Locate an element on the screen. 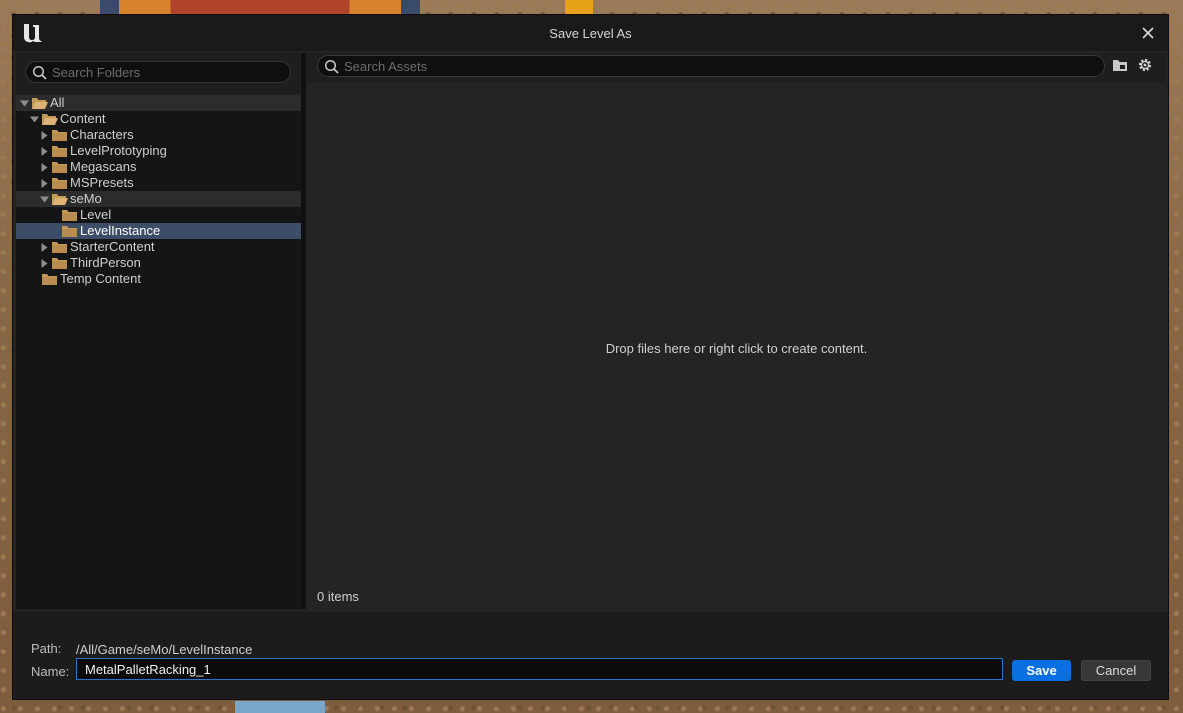 This screenshot has width=1183, height=713. folder-tree-item-label: Temp Content is located at coordinates (100, 278).